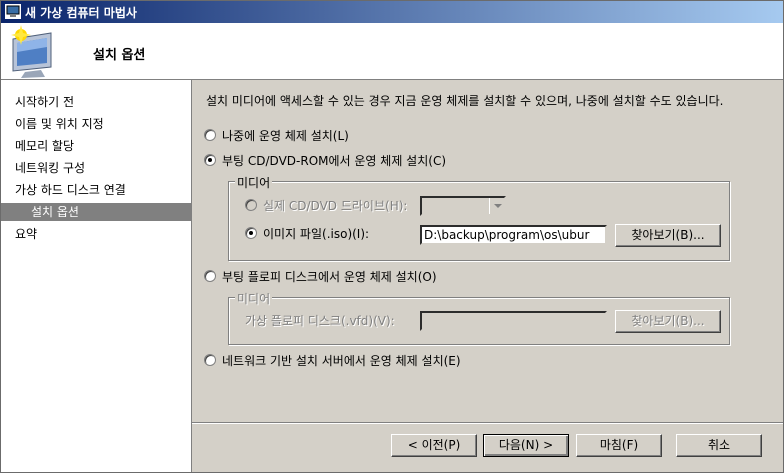  I want to click on footer-divider, so click(487, 423).